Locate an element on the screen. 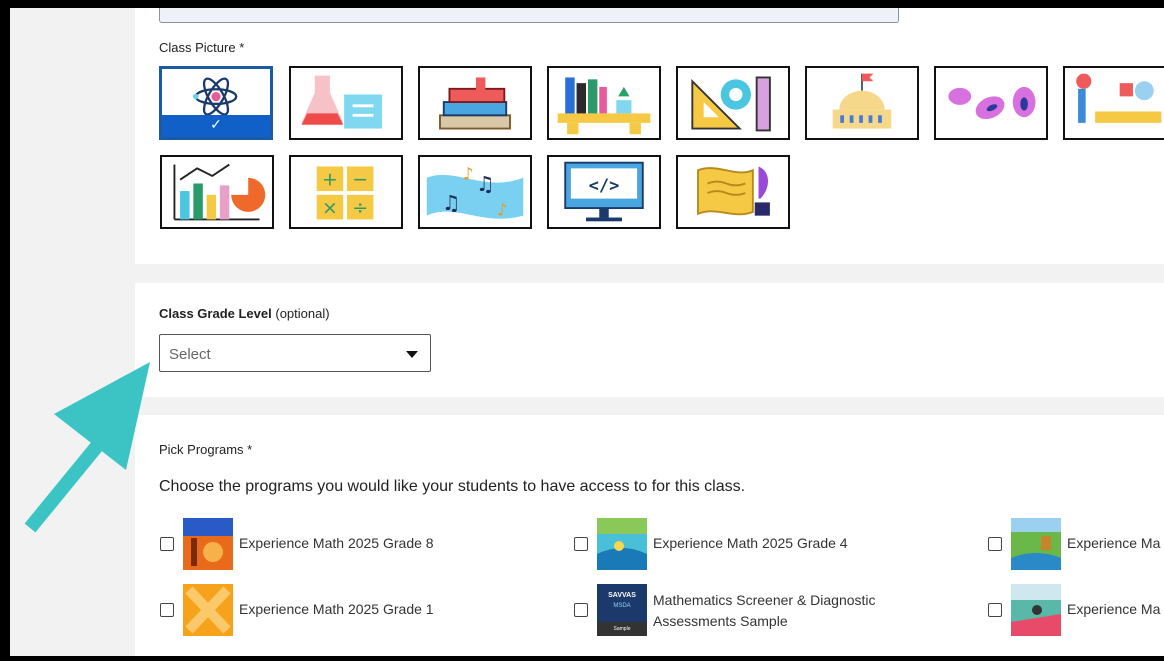 The width and height of the screenshot is (1164, 661). program-item: Experience Math 2025 Grade 1 is located at coordinates (360, 610).